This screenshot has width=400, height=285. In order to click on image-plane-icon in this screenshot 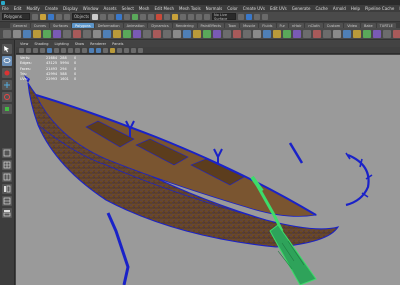, I will do `click(42, 50)`.